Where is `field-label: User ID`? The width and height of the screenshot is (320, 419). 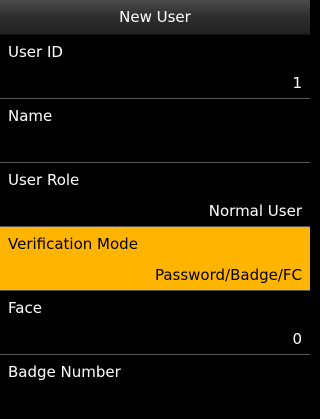 field-label: User ID is located at coordinates (35, 52).